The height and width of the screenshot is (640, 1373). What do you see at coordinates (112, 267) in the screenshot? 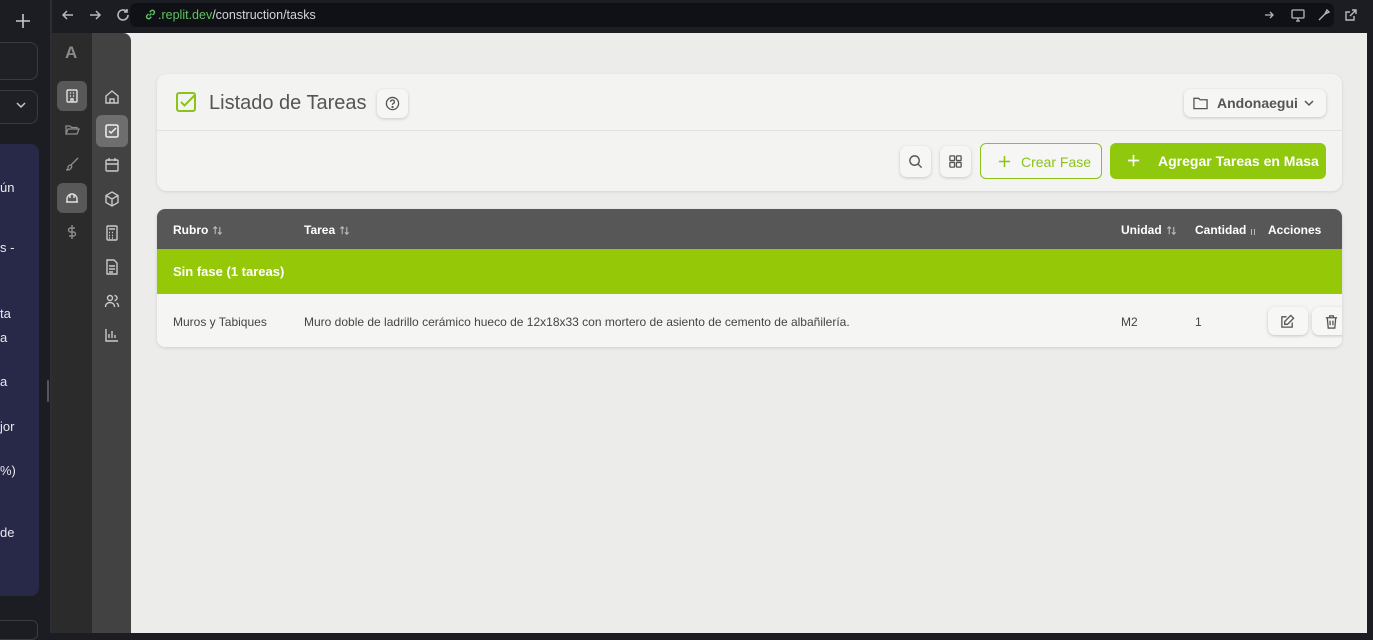
I see `document-icon` at bounding box center [112, 267].